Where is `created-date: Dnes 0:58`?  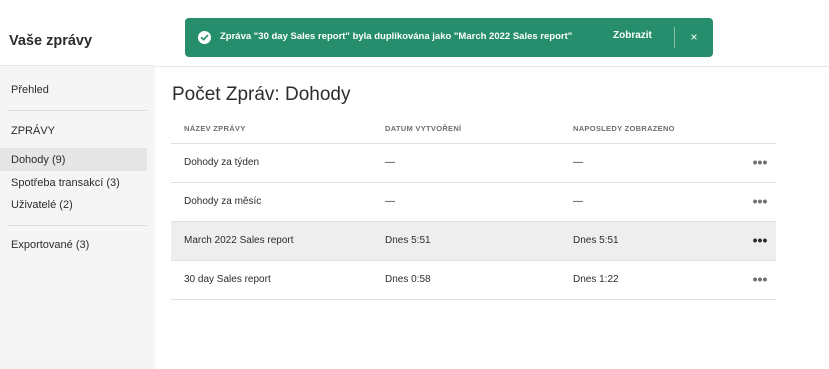 created-date: Dnes 0:58 is located at coordinates (408, 279).